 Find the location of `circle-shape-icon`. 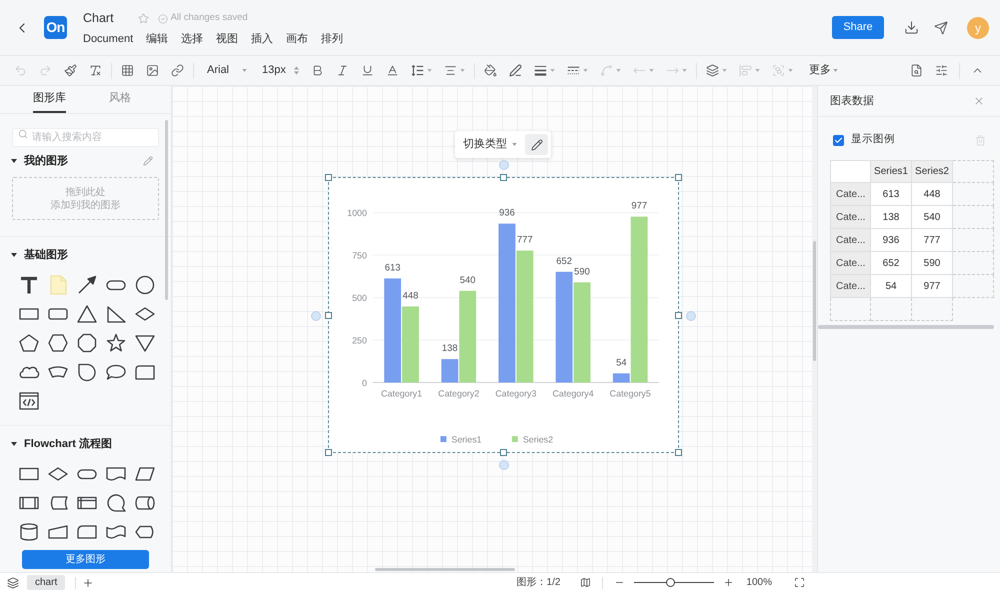

circle-shape-icon is located at coordinates (145, 284).